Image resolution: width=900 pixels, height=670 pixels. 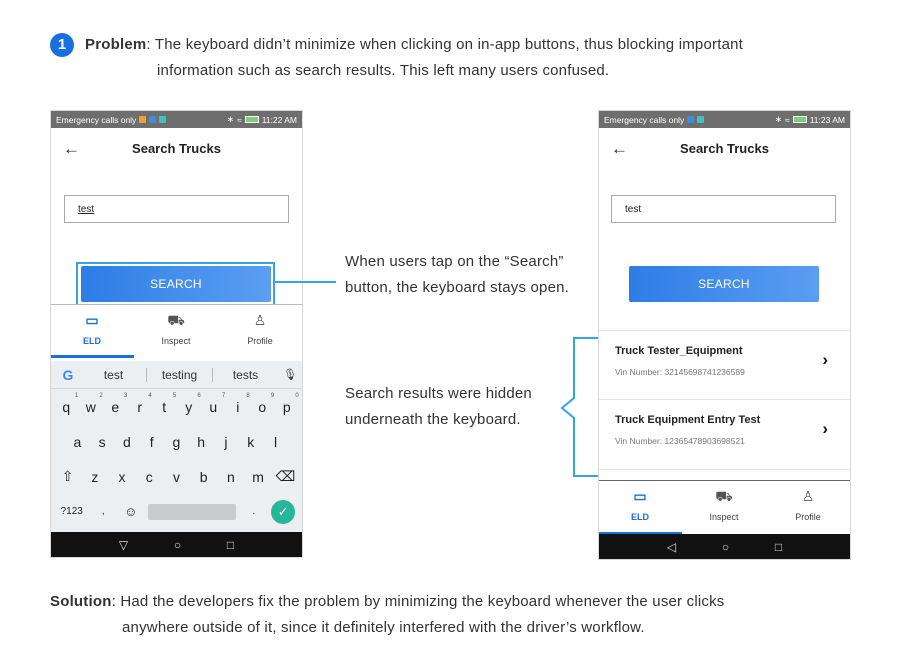 What do you see at coordinates (67, 404) in the screenshot?
I see `key-q: q1` at bounding box center [67, 404].